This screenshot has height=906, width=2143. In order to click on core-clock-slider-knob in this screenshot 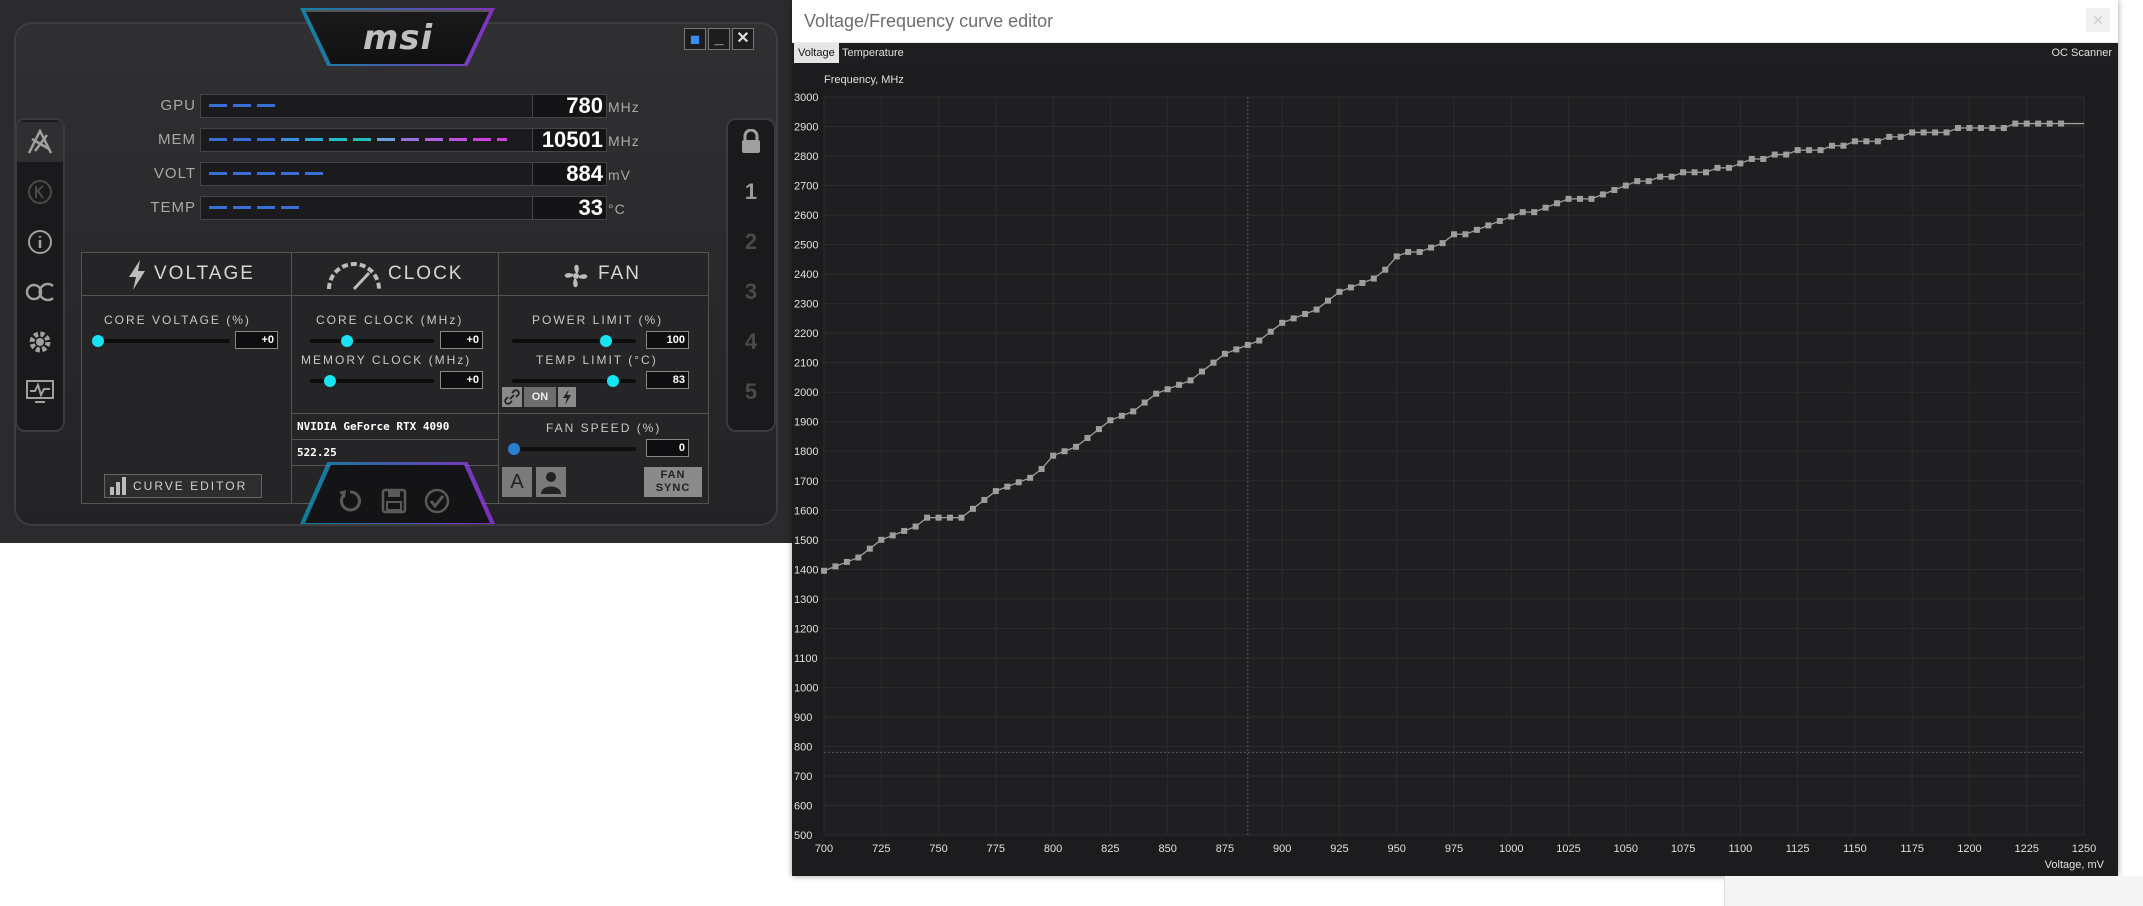, I will do `click(347, 341)`.